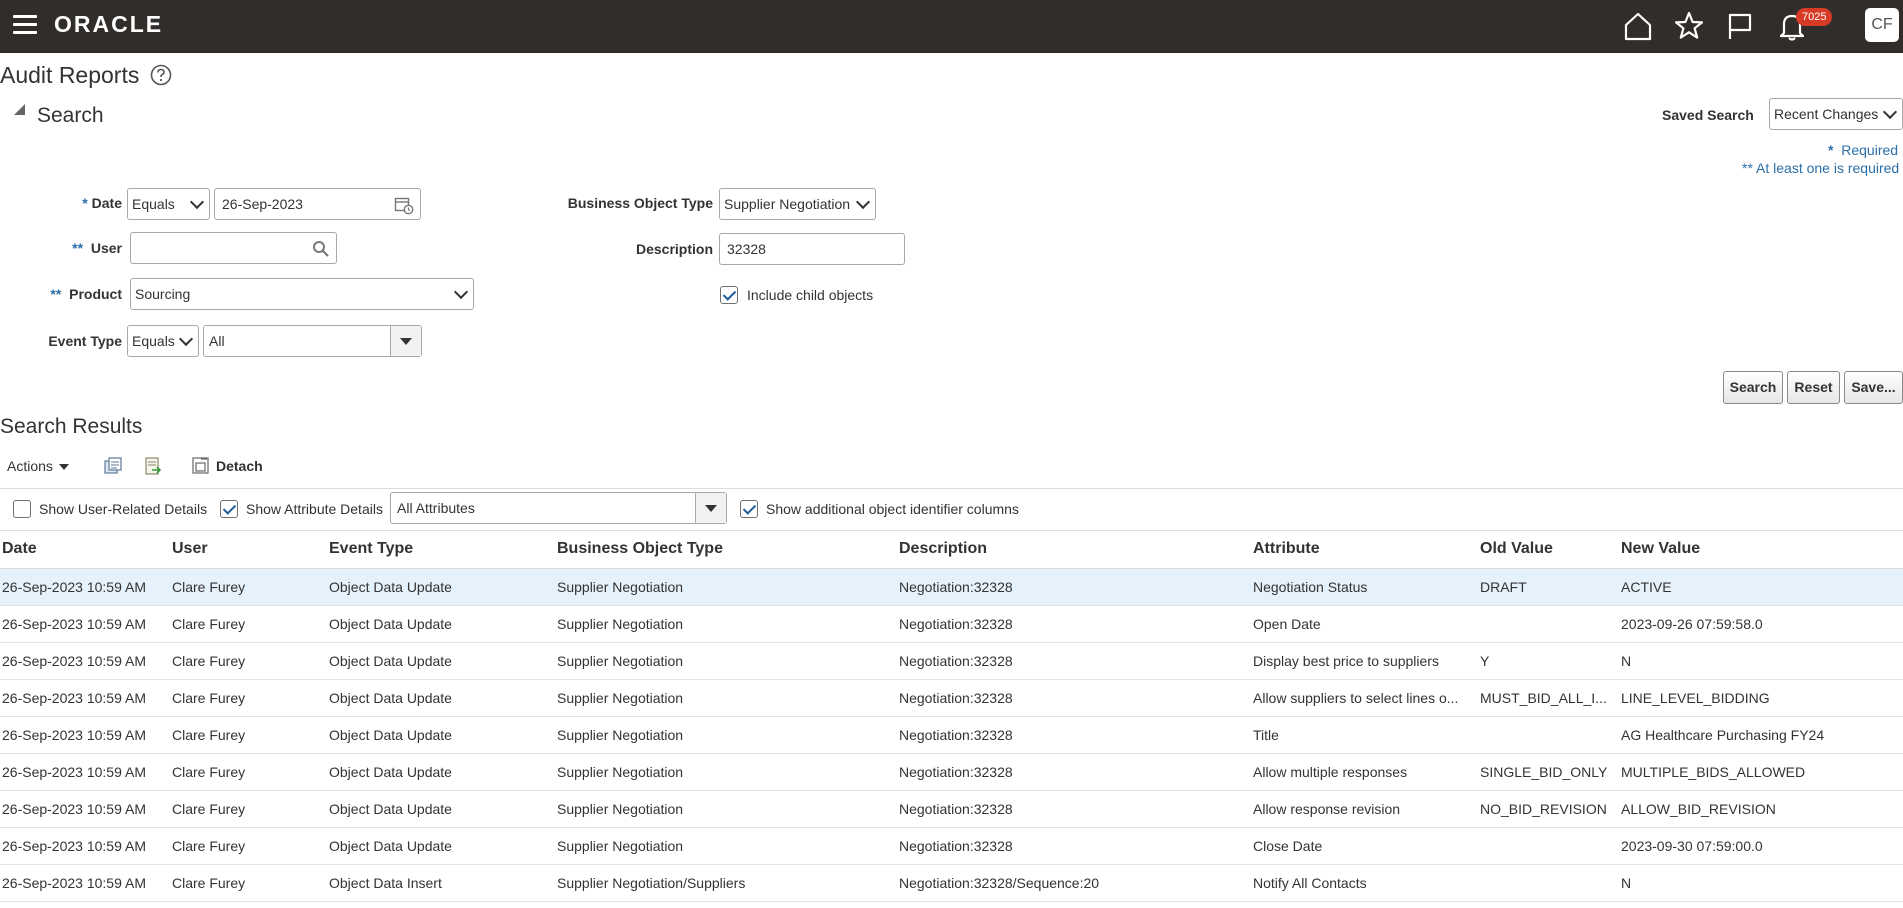 The width and height of the screenshot is (1903, 908). What do you see at coordinates (558, 508) in the screenshot?
I see `attributes-combobox: All Attributes` at bounding box center [558, 508].